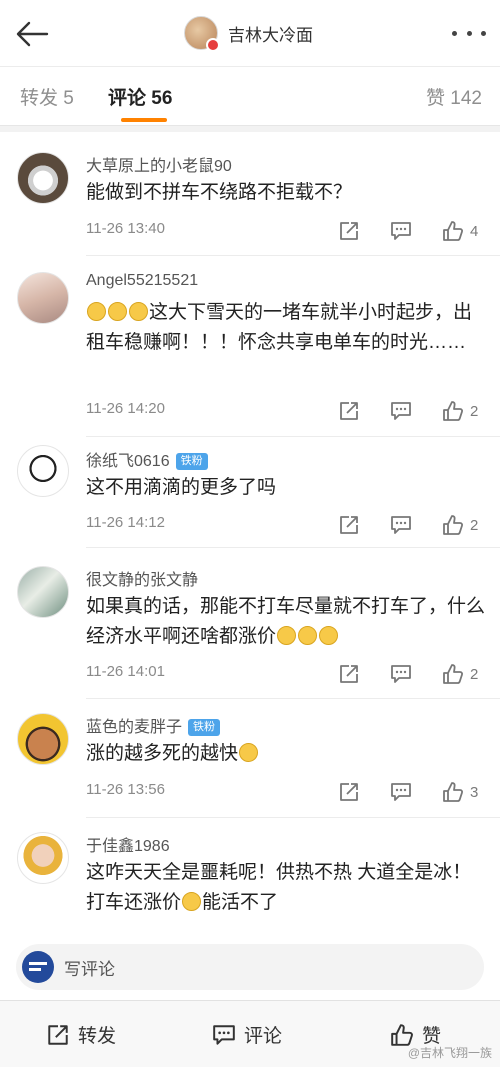 The width and height of the screenshot is (500, 1067). Describe the element at coordinates (449, 1053) in the screenshot. I see `watermark: @吉林飞翔一族` at that location.